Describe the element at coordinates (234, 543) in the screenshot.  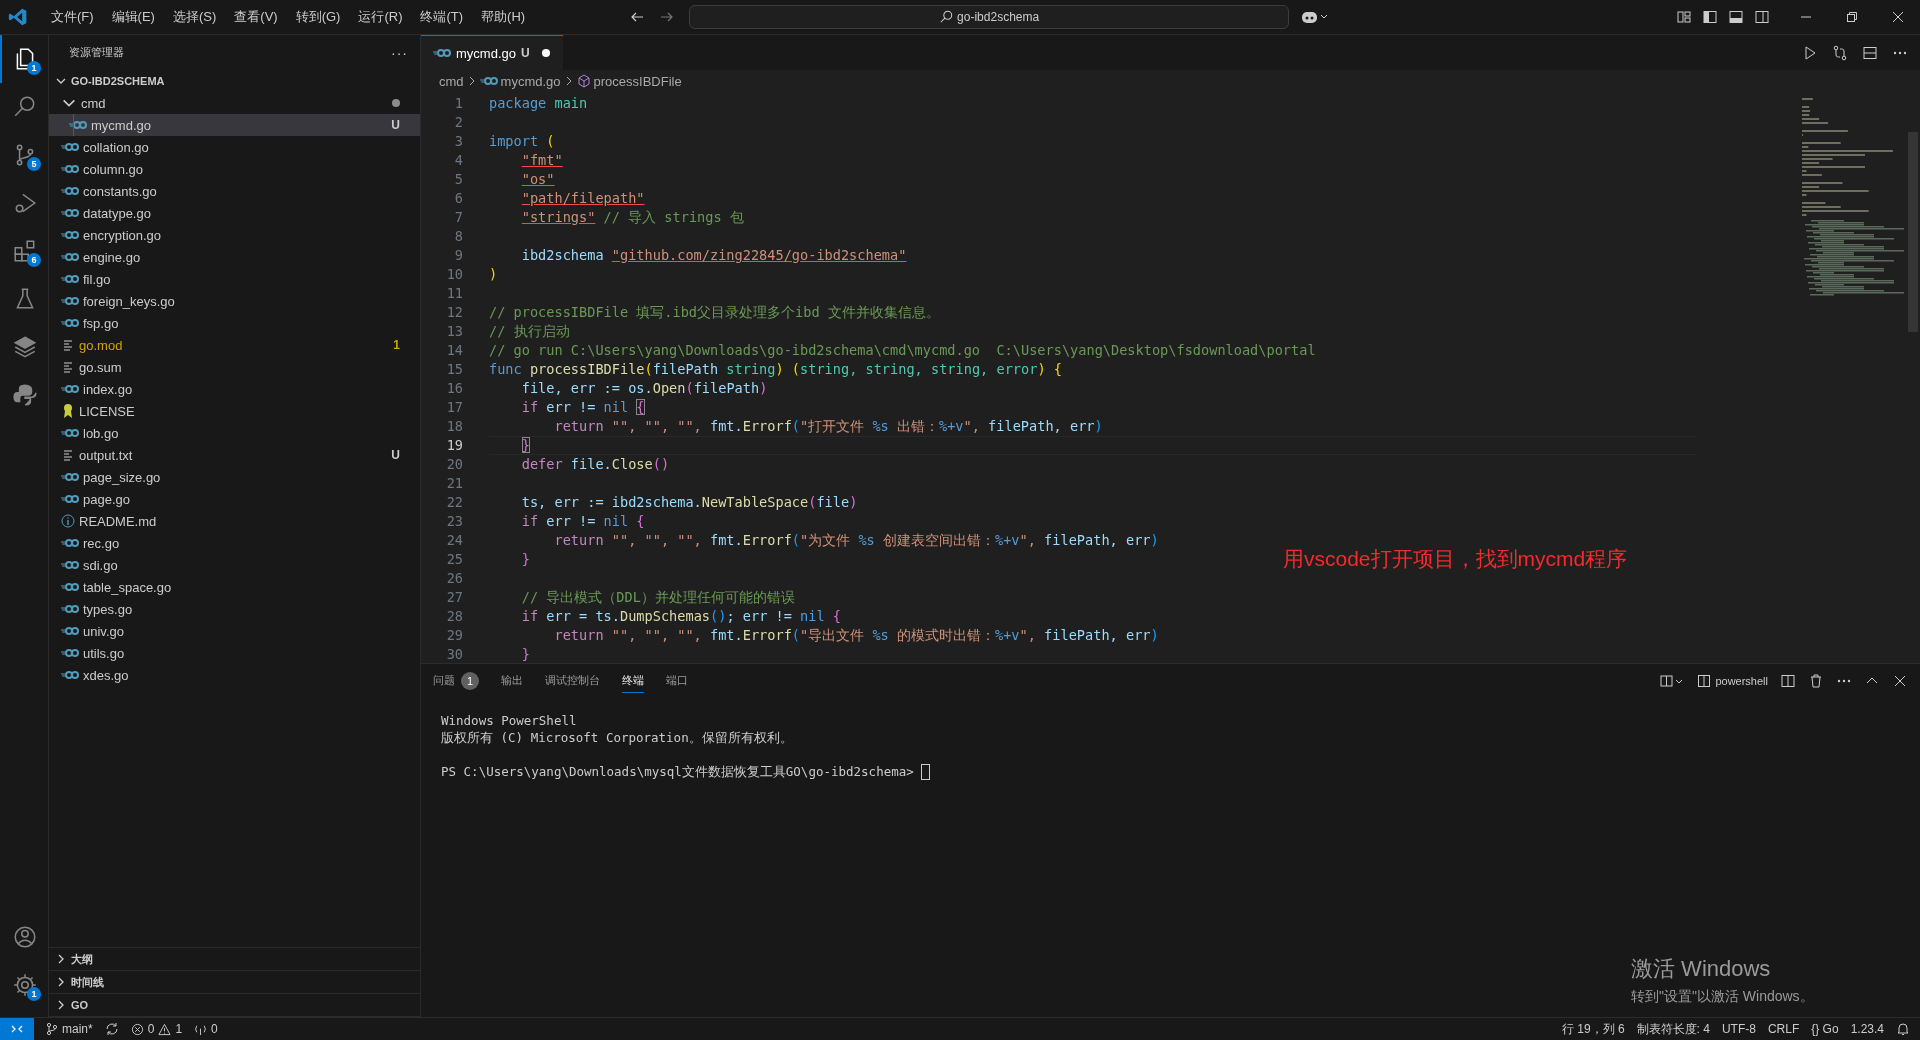
I see `file-tree-item: rec.go` at that location.